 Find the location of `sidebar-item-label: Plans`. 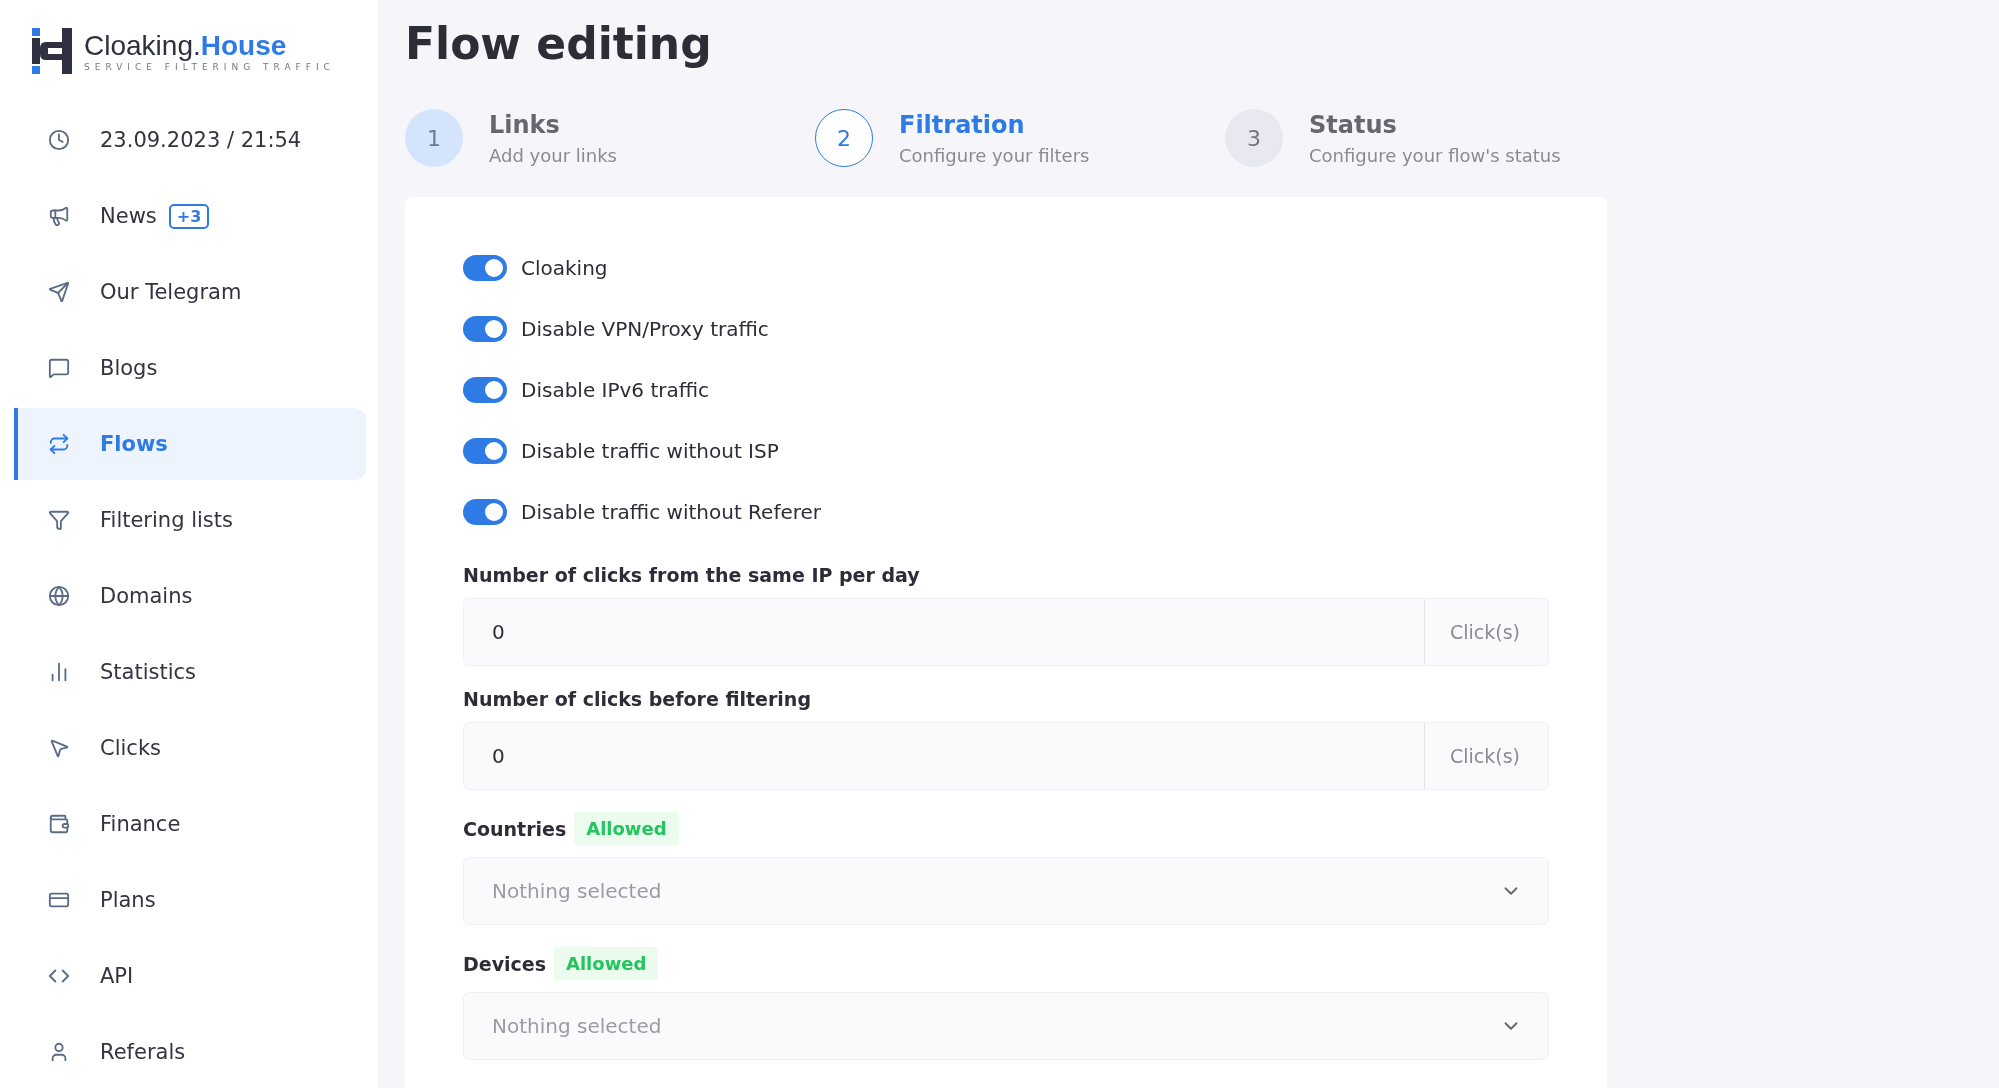

sidebar-item-label: Plans is located at coordinates (128, 900).